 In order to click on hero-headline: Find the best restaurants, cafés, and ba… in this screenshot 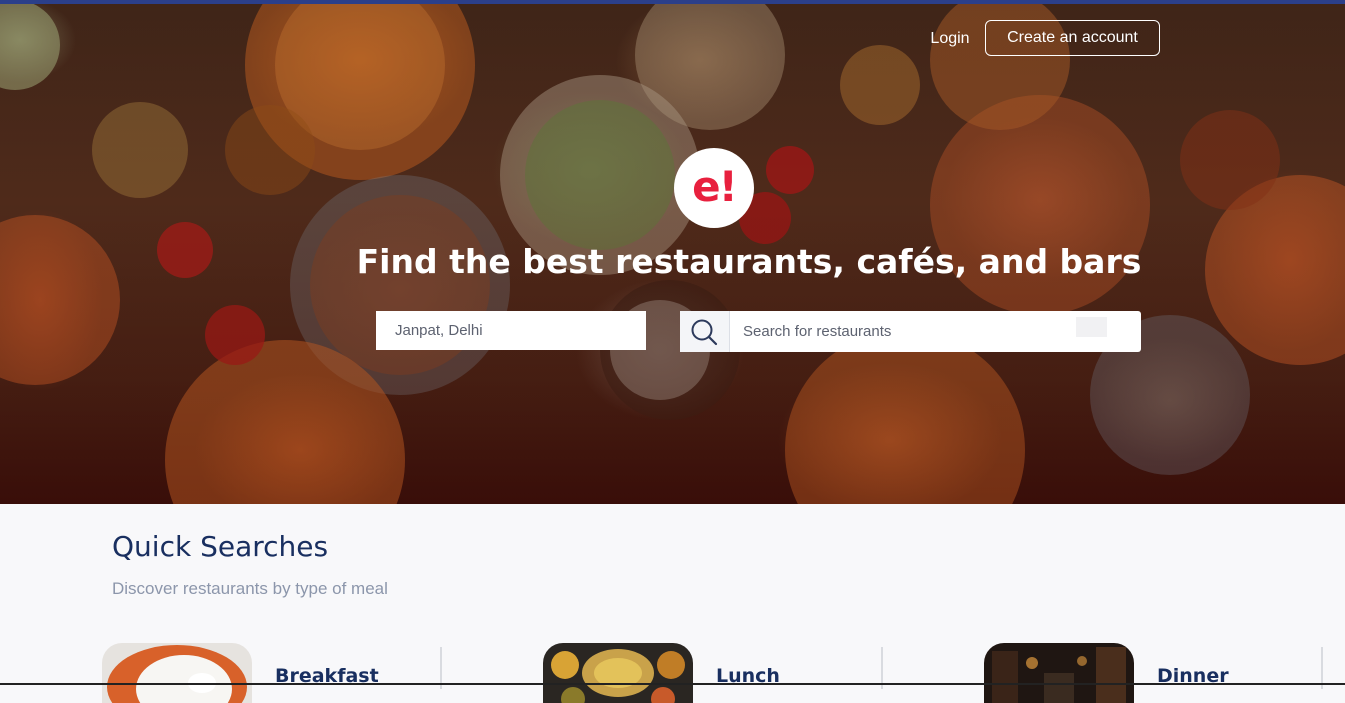, I will do `click(749, 261)`.